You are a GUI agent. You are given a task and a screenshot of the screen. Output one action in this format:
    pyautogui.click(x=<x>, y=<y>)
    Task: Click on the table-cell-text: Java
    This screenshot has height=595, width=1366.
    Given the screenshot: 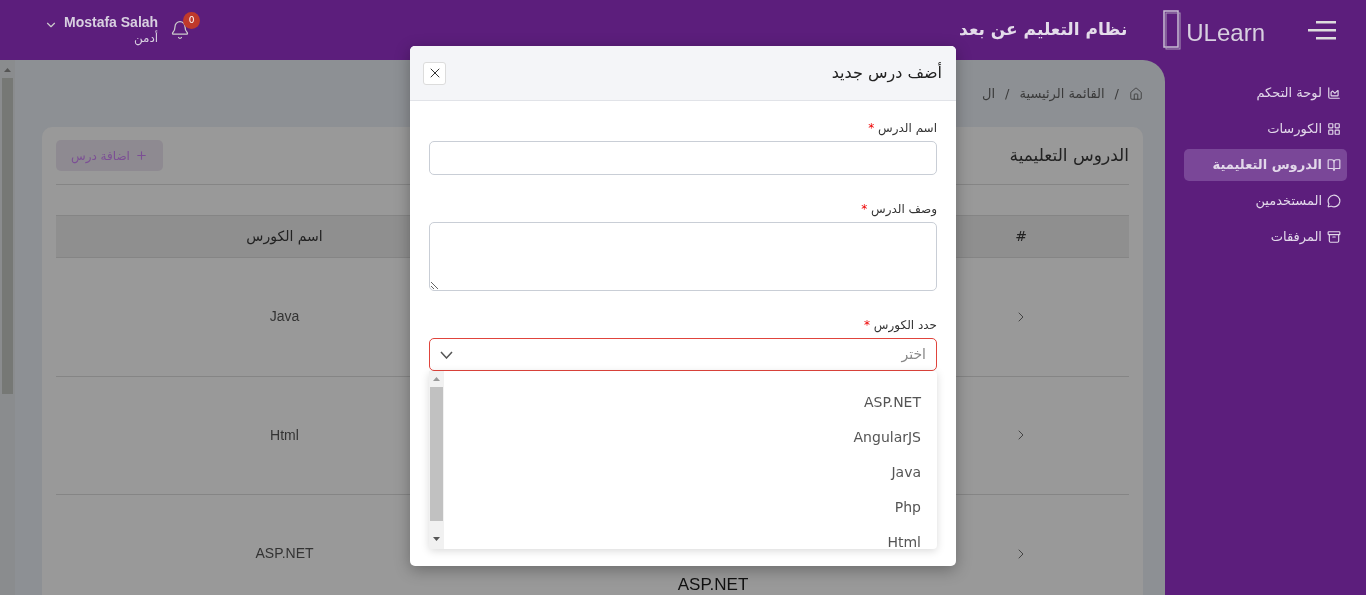 What is the action you would take?
    pyautogui.click(x=284, y=317)
    